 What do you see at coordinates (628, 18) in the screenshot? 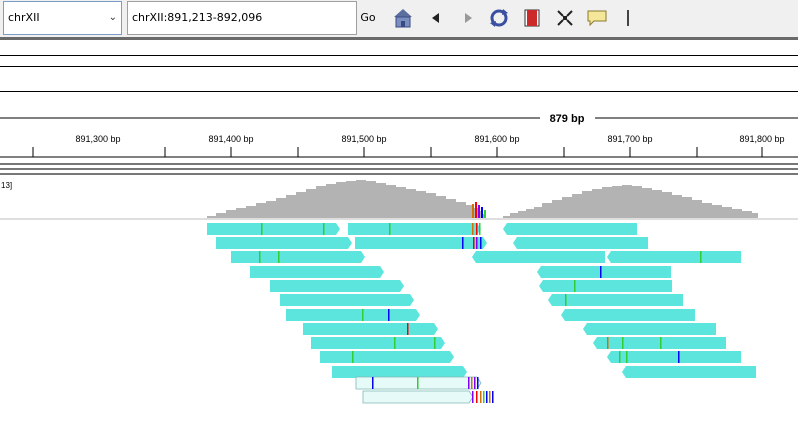
I see `ruler-line-icon` at bounding box center [628, 18].